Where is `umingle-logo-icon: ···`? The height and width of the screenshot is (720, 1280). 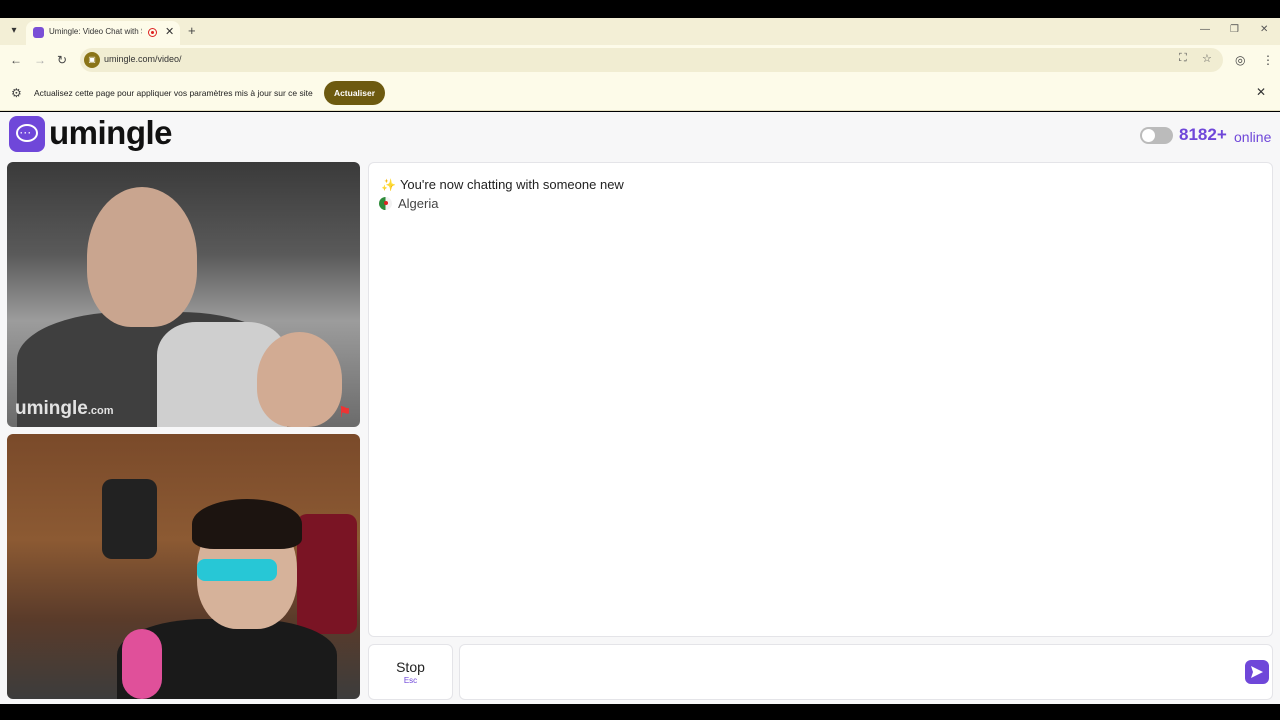 umingle-logo-icon: ··· is located at coordinates (27, 134).